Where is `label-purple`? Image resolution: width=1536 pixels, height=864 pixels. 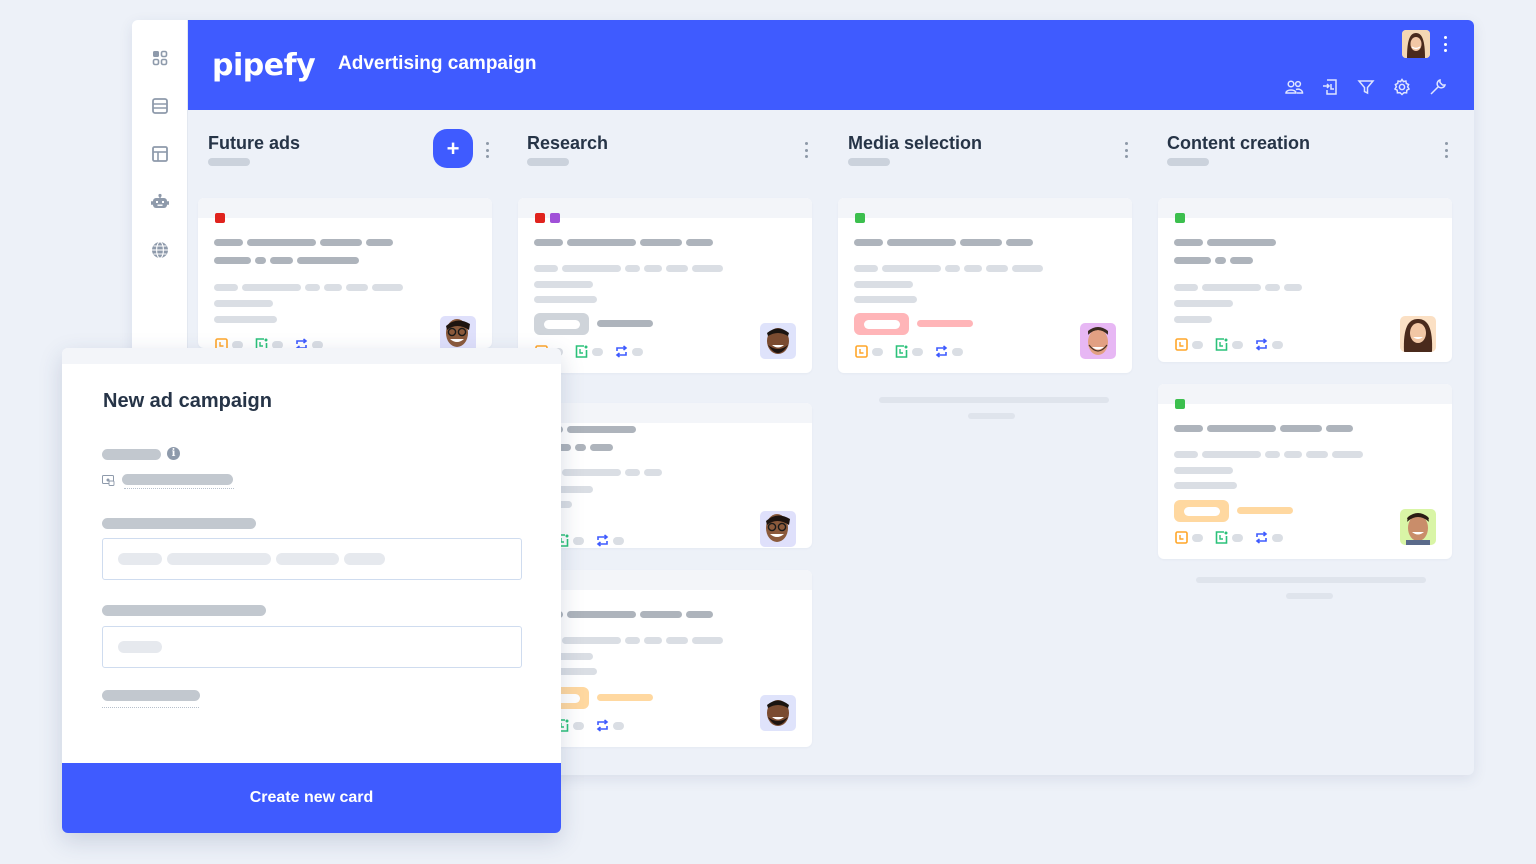
label-purple is located at coordinates (555, 218).